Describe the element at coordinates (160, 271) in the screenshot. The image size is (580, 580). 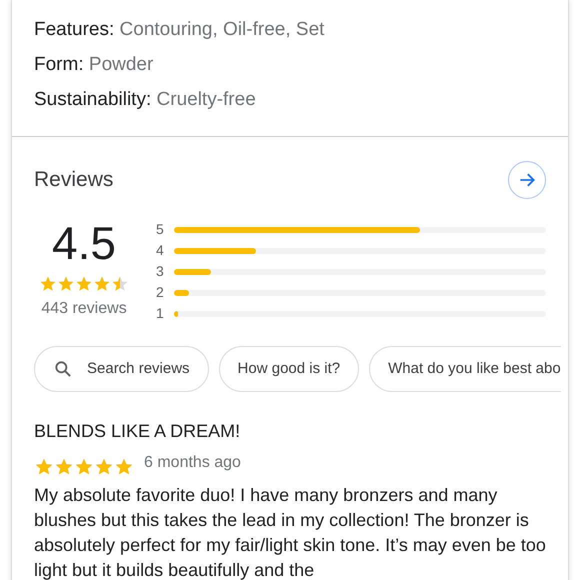
I see `rating-label: 3` at that location.